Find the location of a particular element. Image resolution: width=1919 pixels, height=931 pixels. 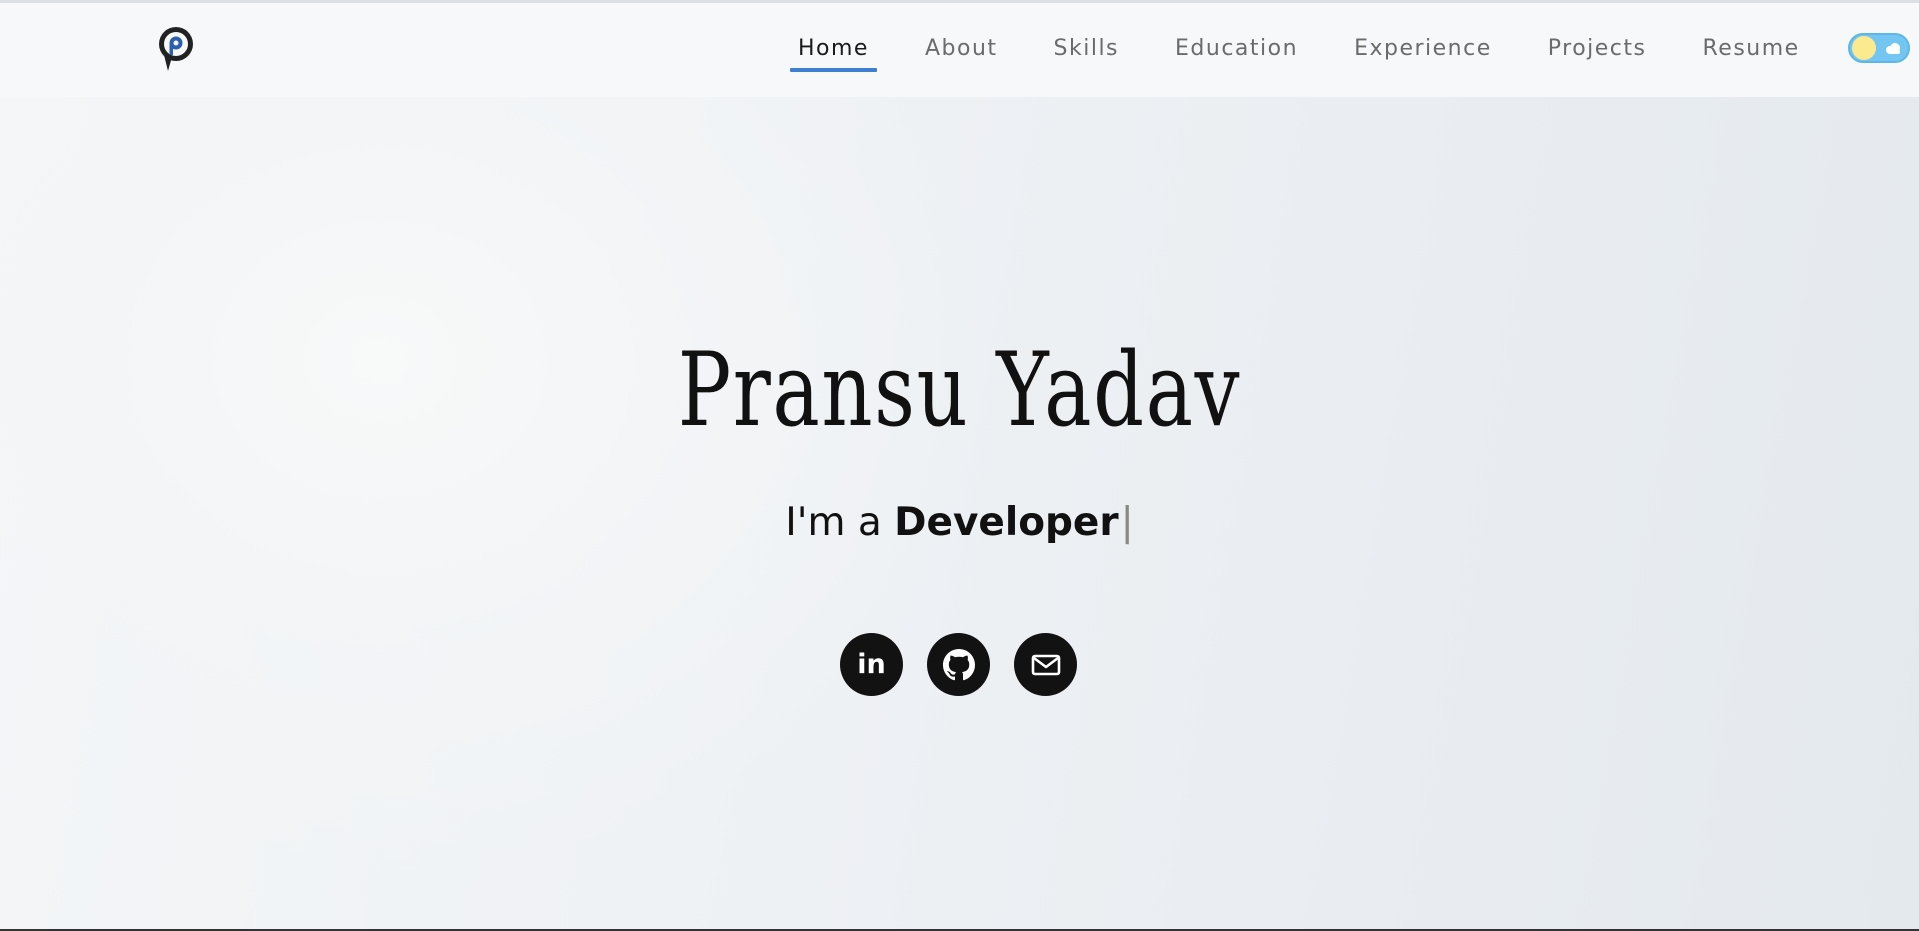

nav-home: Home is located at coordinates (833, 52).